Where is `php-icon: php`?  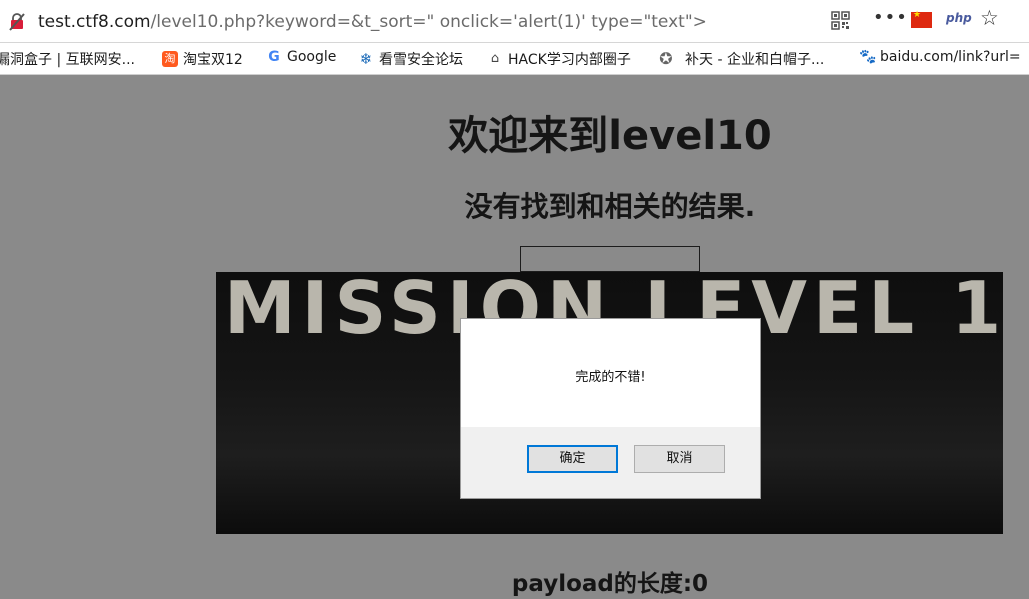 php-icon: php is located at coordinates (959, 18).